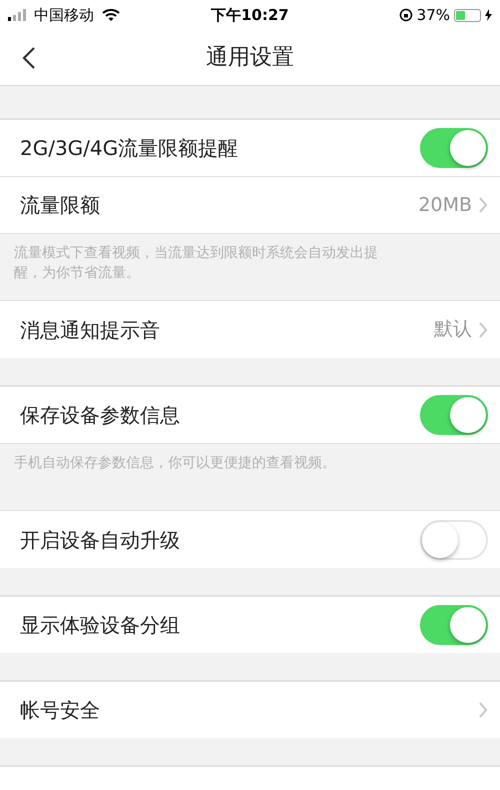 Image resolution: width=500 pixels, height=790 pixels. I want to click on row-label: 消息通知提示音, so click(90, 330).